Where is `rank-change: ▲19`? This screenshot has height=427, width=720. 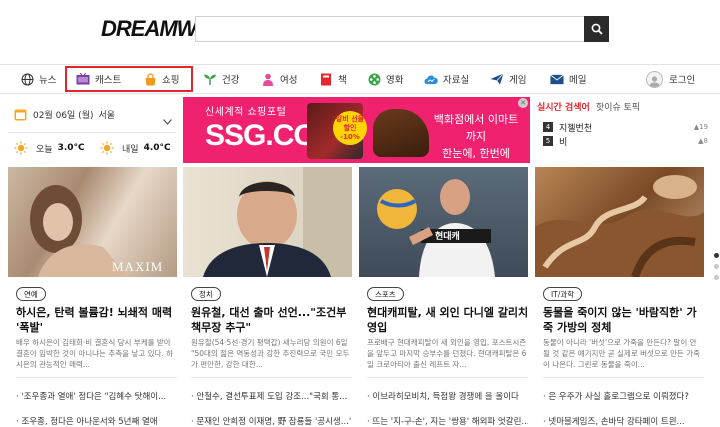 rank-change: ▲19 is located at coordinates (700, 127).